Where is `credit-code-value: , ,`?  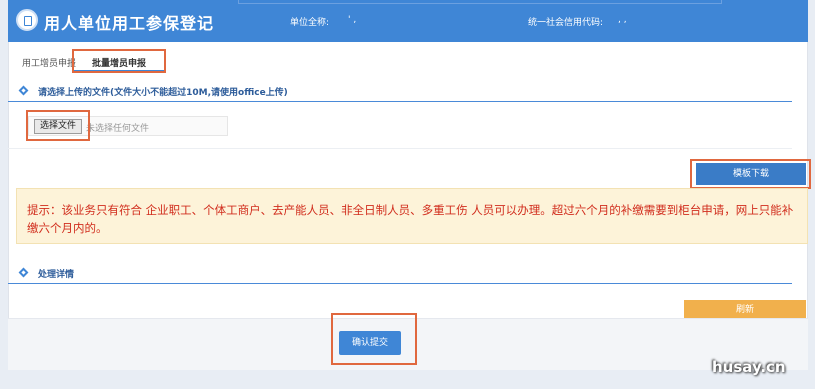 credit-code-value: , , is located at coordinates (622, 20).